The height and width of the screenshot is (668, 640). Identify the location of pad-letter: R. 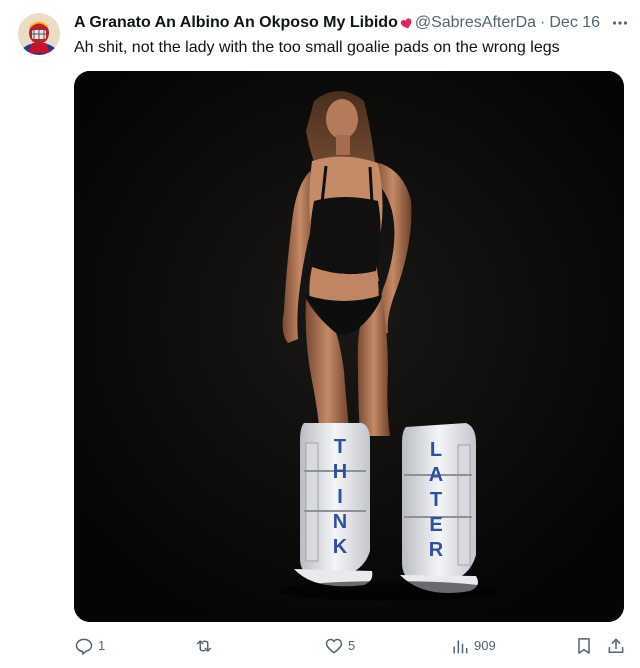
(436, 550).